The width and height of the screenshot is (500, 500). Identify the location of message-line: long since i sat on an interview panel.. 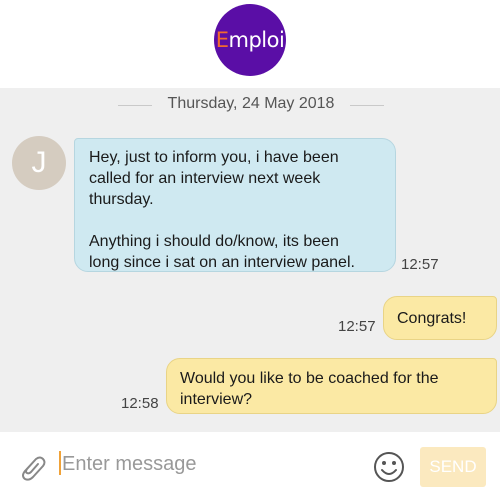
(222, 262).